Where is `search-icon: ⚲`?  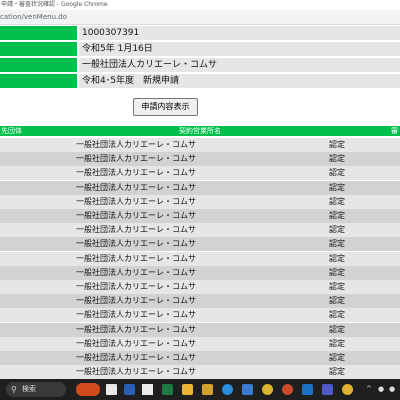 search-icon: ⚲ is located at coordinates (14, 389).